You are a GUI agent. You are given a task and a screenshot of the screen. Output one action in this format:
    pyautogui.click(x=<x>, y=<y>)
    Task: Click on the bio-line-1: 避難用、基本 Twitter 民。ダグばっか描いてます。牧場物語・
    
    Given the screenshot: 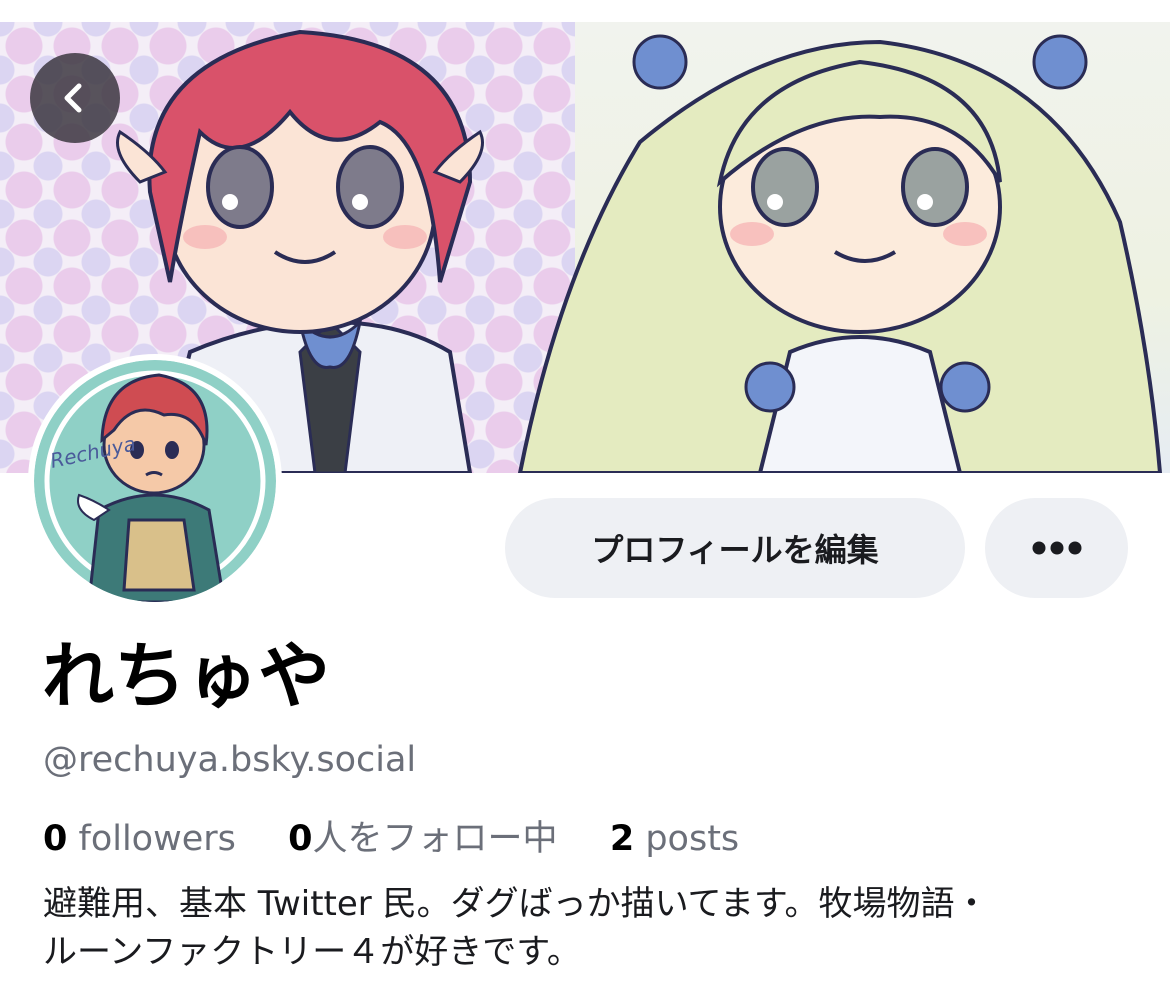 What is the action you would take?
    pyautogui.click(x=516, y=904)
    